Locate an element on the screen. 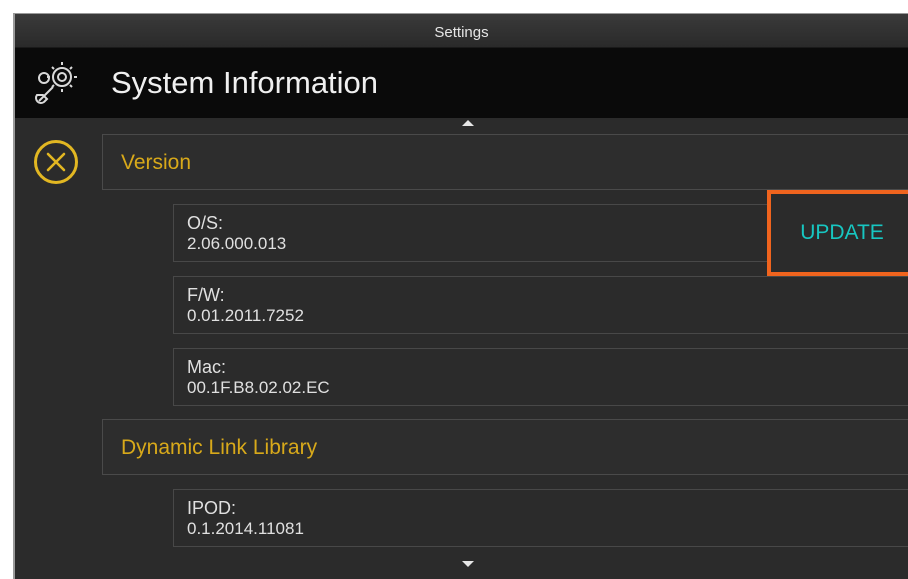 The width and height of the screenshot is (908, 579). close-button is located at coordinates (56, 162).